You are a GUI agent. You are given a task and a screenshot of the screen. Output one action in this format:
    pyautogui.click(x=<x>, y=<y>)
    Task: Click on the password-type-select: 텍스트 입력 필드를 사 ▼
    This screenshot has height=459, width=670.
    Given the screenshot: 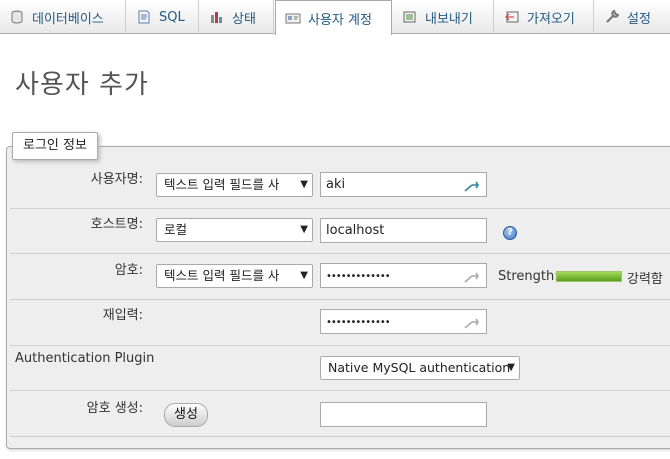 What is the action you would take?
    pyautogui.click(x=234, y=276)
    